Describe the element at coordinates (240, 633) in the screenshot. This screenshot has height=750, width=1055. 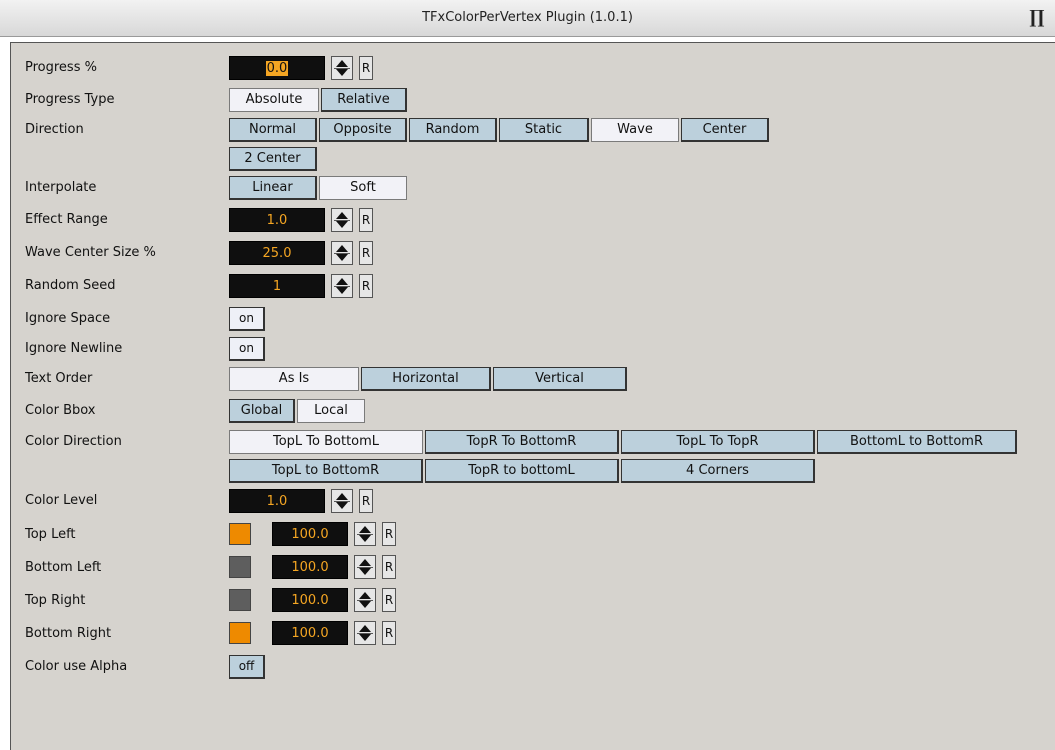
I see `bottom-right-color-swatch` at that location.